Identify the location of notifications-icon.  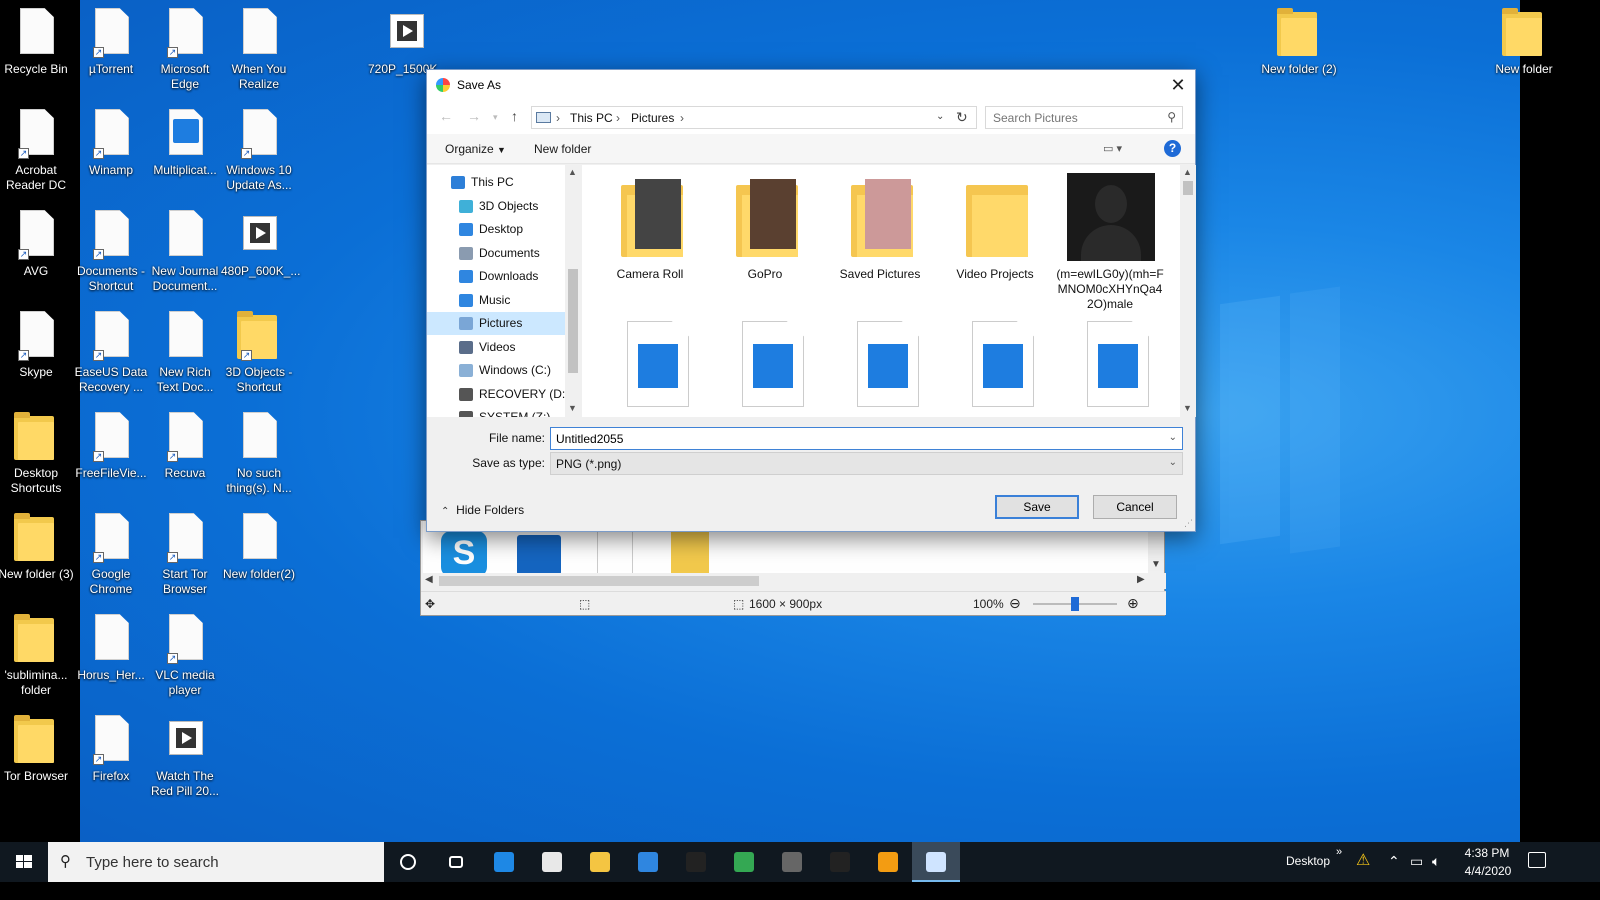
(1537, 860).